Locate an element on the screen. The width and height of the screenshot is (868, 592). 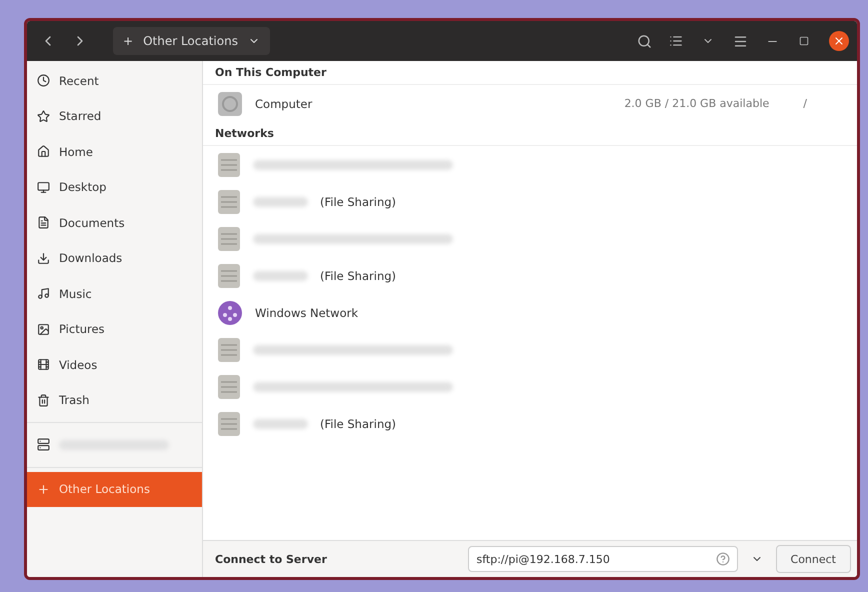
network-icon is located at coordinates (230, 313).